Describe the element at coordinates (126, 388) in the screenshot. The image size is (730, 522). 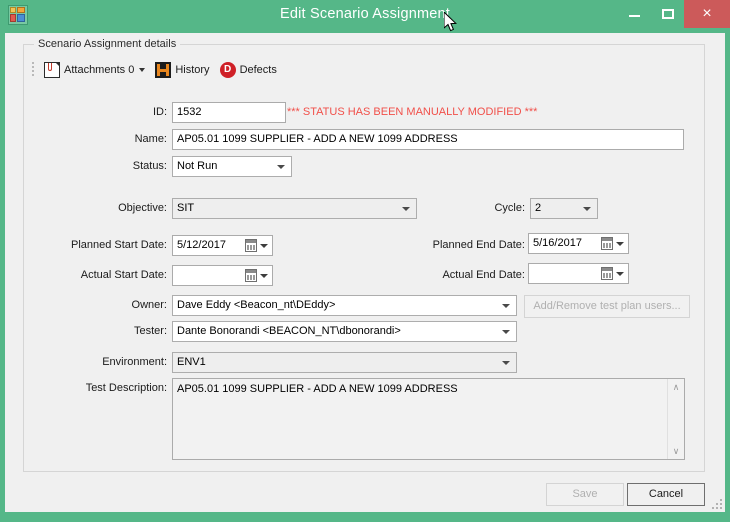
I see `test-description-label: Test Description:` at that location.